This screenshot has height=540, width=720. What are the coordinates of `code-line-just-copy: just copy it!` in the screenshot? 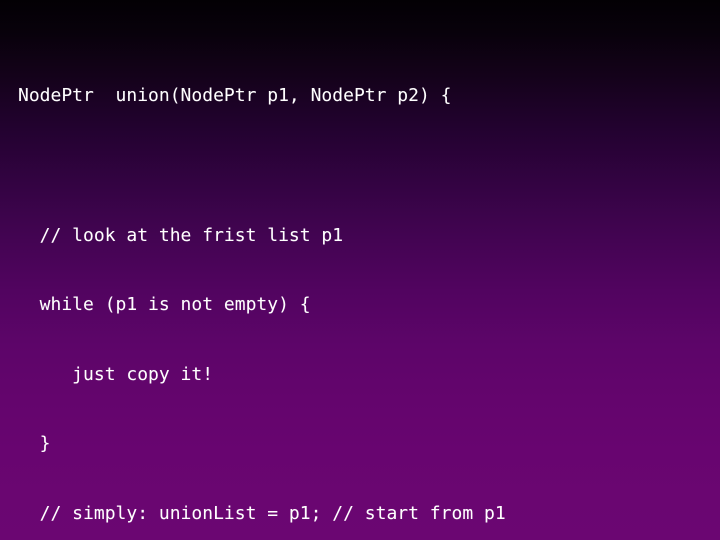 It's located at (116, 374).